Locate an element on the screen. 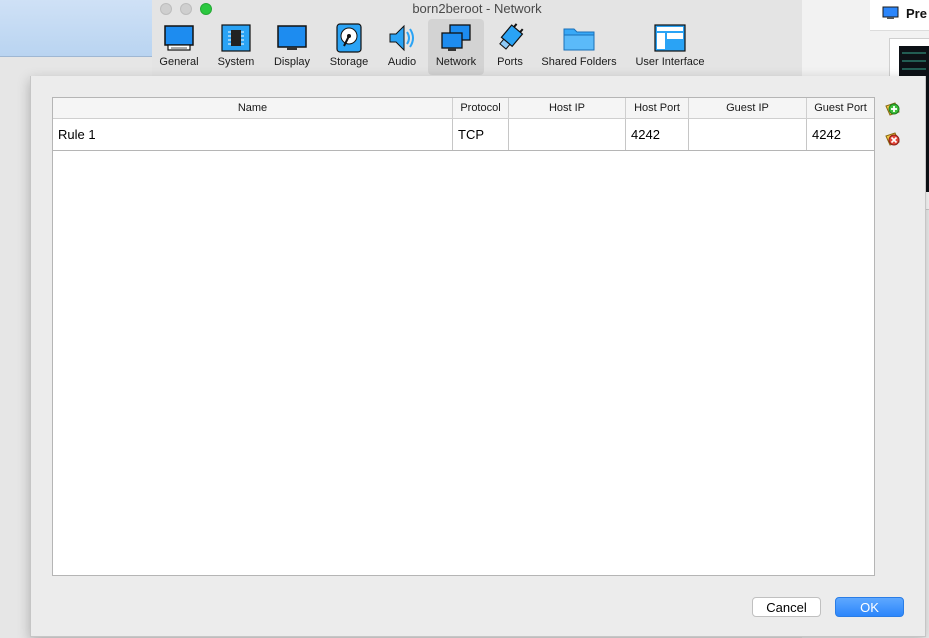  tab-ports: Ports is located at coordinates (510, 47).